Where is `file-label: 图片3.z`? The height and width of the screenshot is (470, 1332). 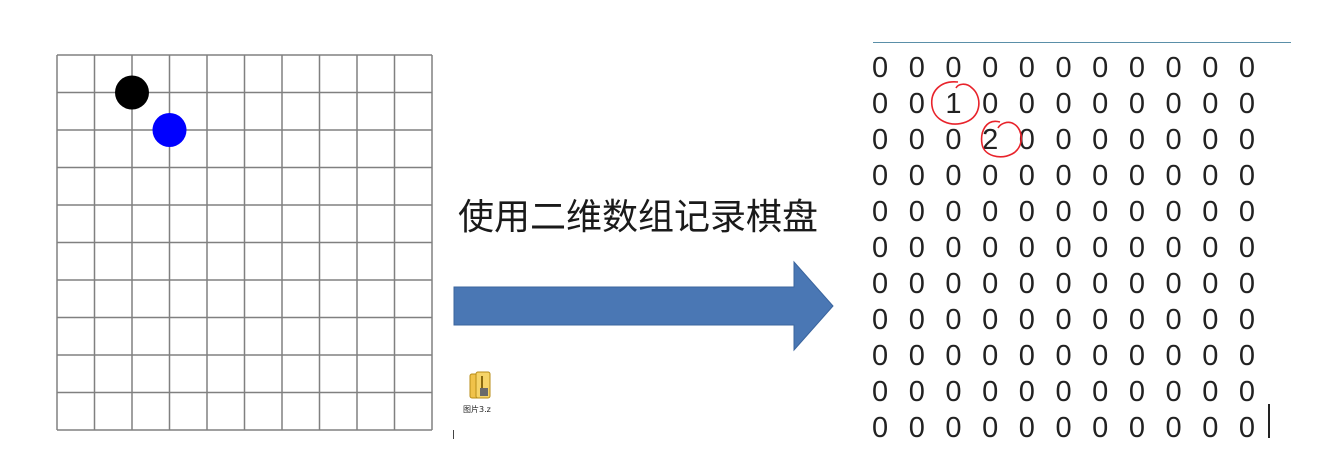 file-label: 图片3.z is located at coordinates (477, 409).